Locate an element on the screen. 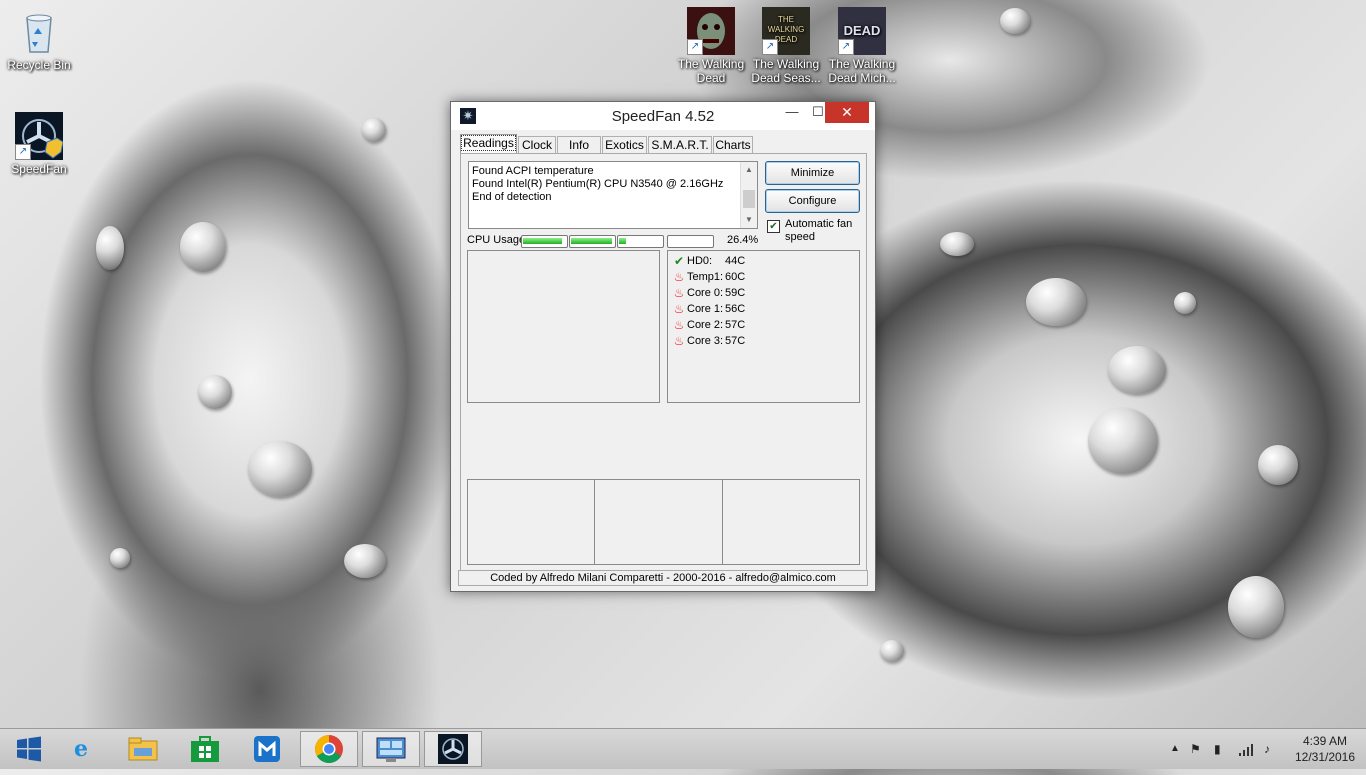 This screenshot has width=1366, height=775. scroll-down-icon: ▼ is located at coordinates (749, 220).